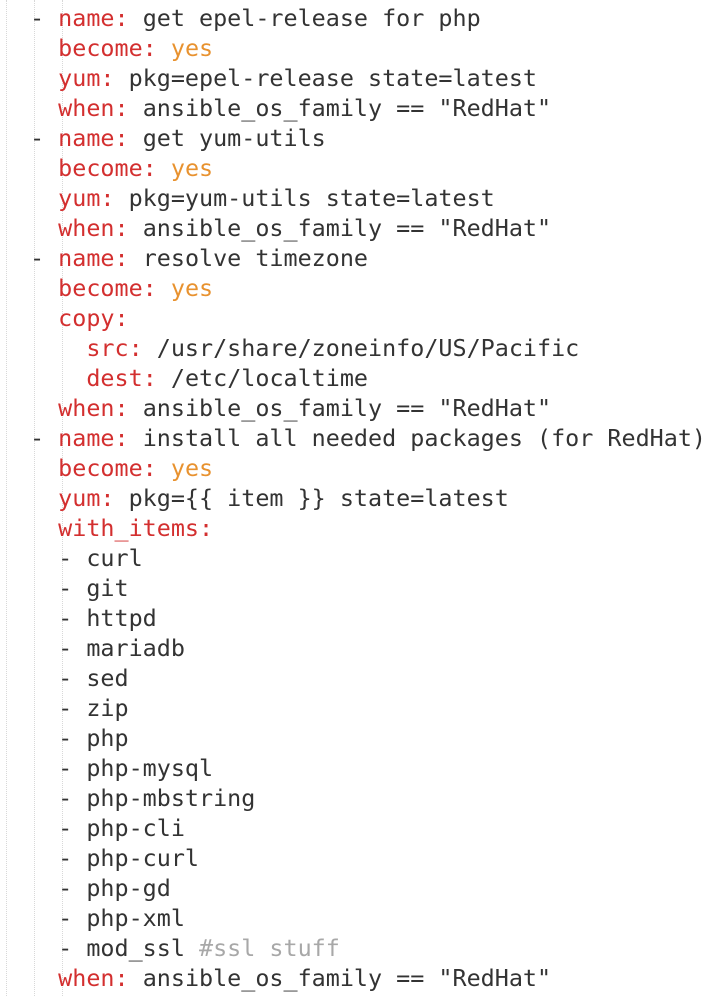 Image resolution: width=710 pixels, height=996 pixels. I want to click on token-text: - zip, so click(79, 708).